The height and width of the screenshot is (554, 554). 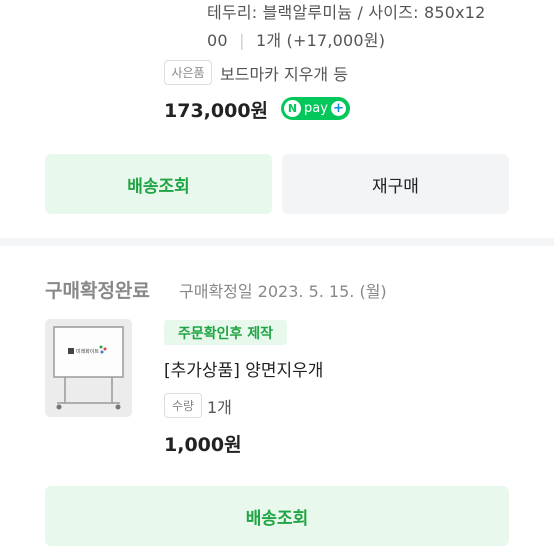 What do you see at coordinates (225, 332) in the screenshot?
I see `made-to-order-tag: 주문확인후 제작` at bounding box center [225, 332].